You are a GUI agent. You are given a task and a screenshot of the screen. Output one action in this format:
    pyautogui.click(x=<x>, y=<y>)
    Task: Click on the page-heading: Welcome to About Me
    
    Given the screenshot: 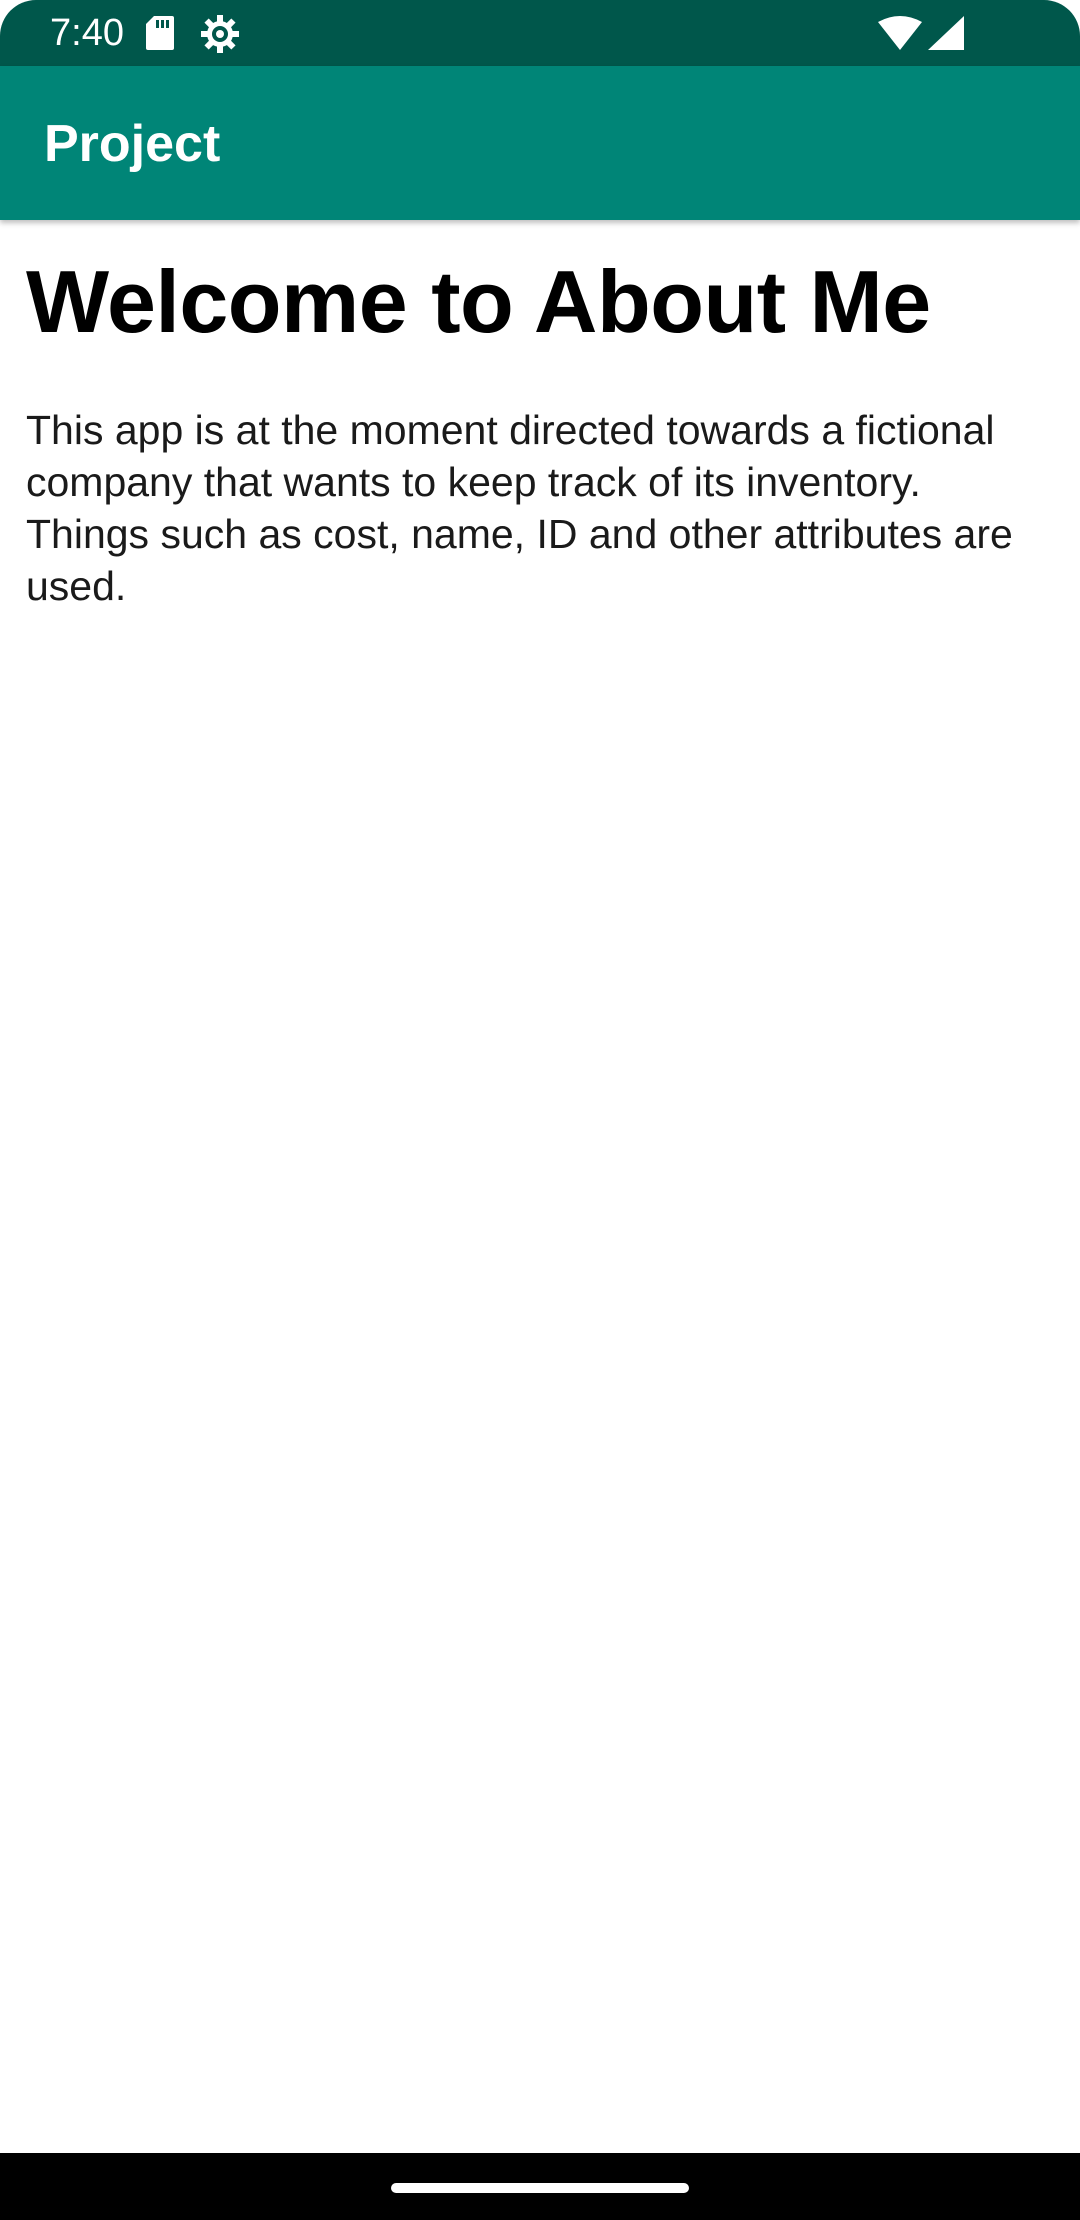 What is the action you would take?
    pyautogui.click(x=478, y=301)
    